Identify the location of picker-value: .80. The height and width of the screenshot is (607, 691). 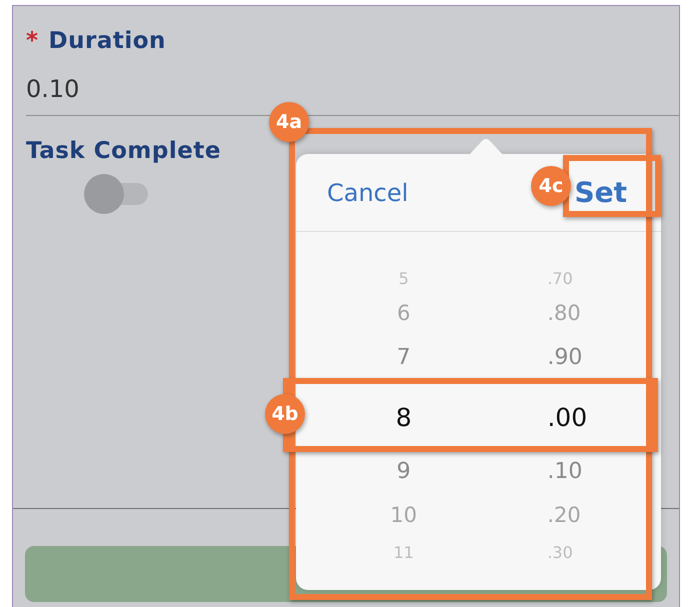
(564, 313).